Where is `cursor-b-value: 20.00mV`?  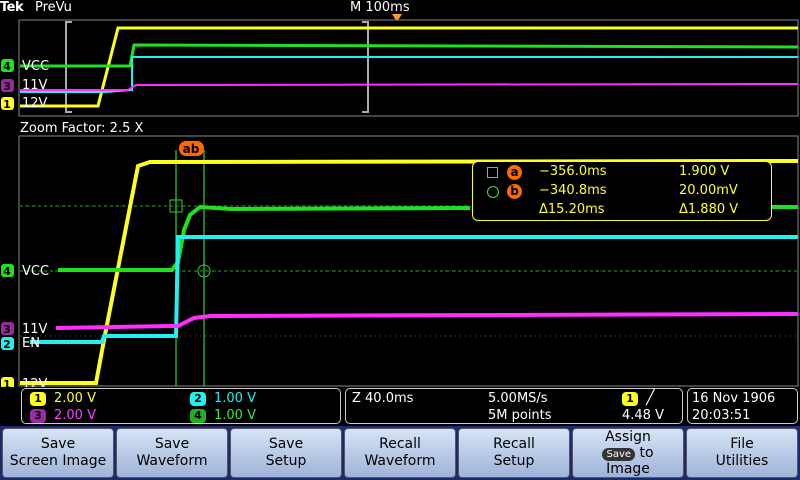 cursor-b-value: 20.00mV is located at coordinates (708, 190).